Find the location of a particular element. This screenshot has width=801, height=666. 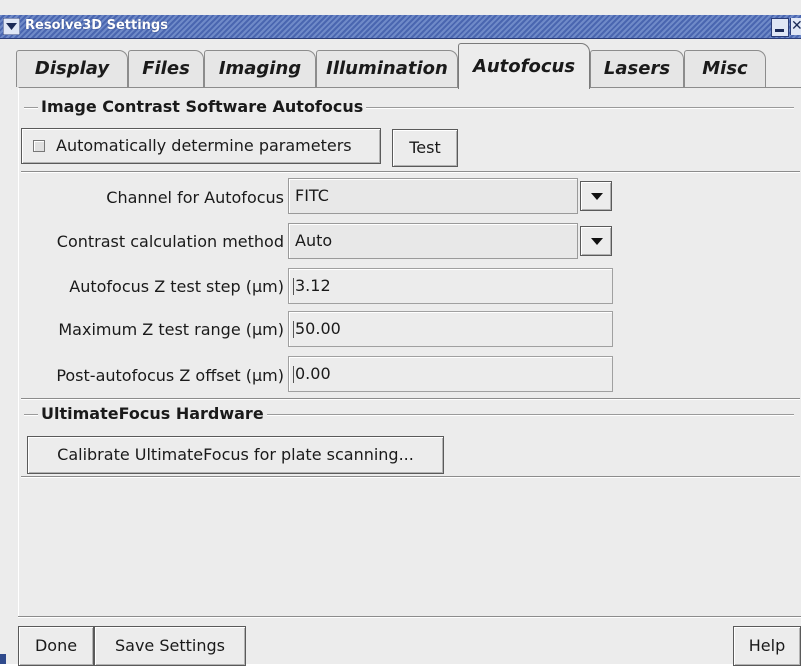

z-range-input: 50.00 is located at coordinates (450, 329).